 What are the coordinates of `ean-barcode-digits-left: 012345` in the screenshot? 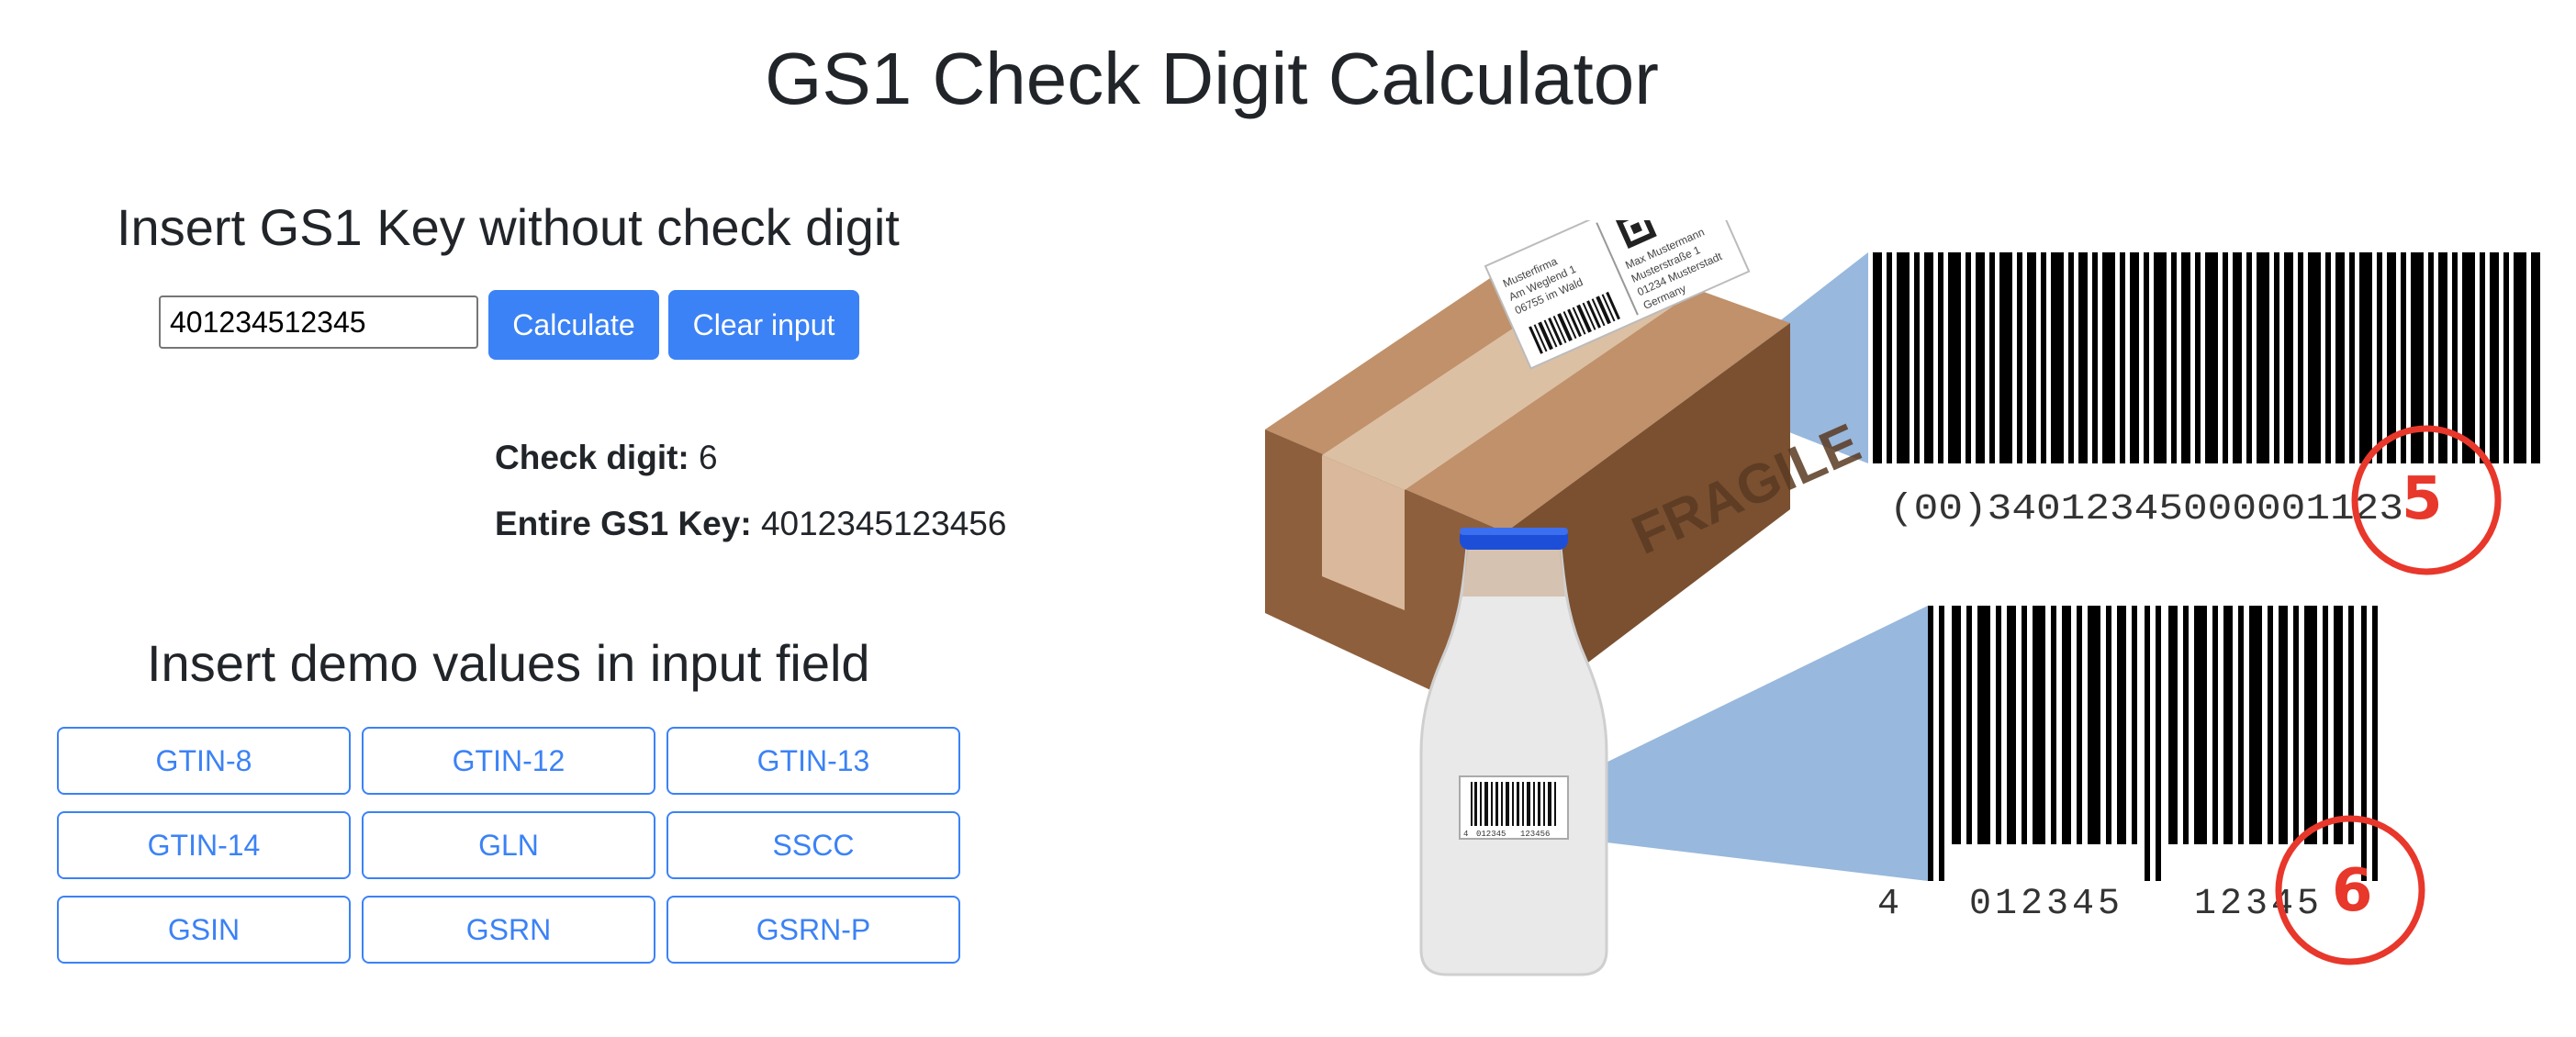 It's located at (2046, 905).